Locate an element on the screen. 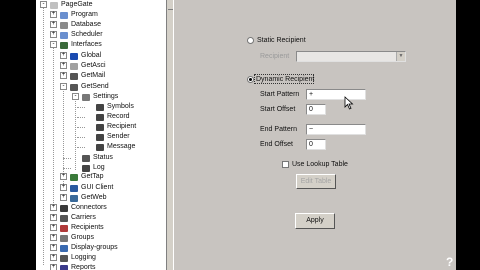  tree-item-getasci: GetAsci is located at coordinates (88, 66).